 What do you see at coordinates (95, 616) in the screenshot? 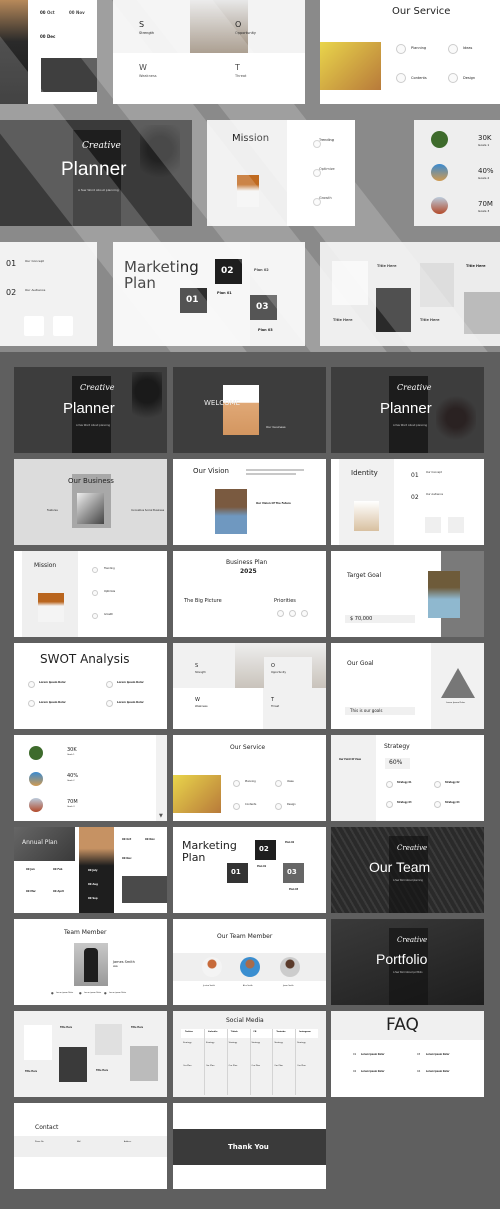
I see `growth-icon` at bounding box center [95, 616].